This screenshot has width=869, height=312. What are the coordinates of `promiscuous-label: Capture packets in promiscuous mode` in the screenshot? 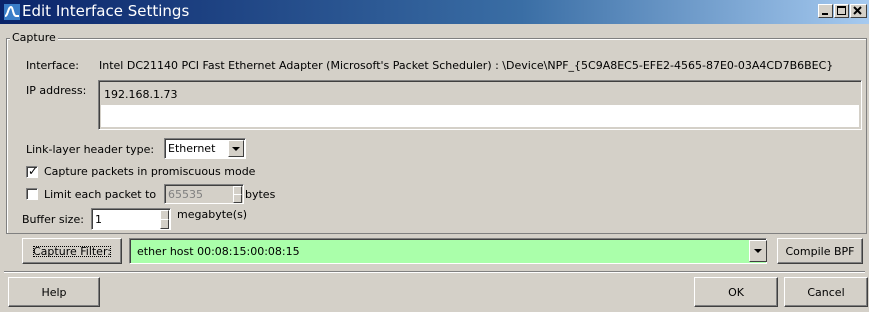 It's located at (150, 171).